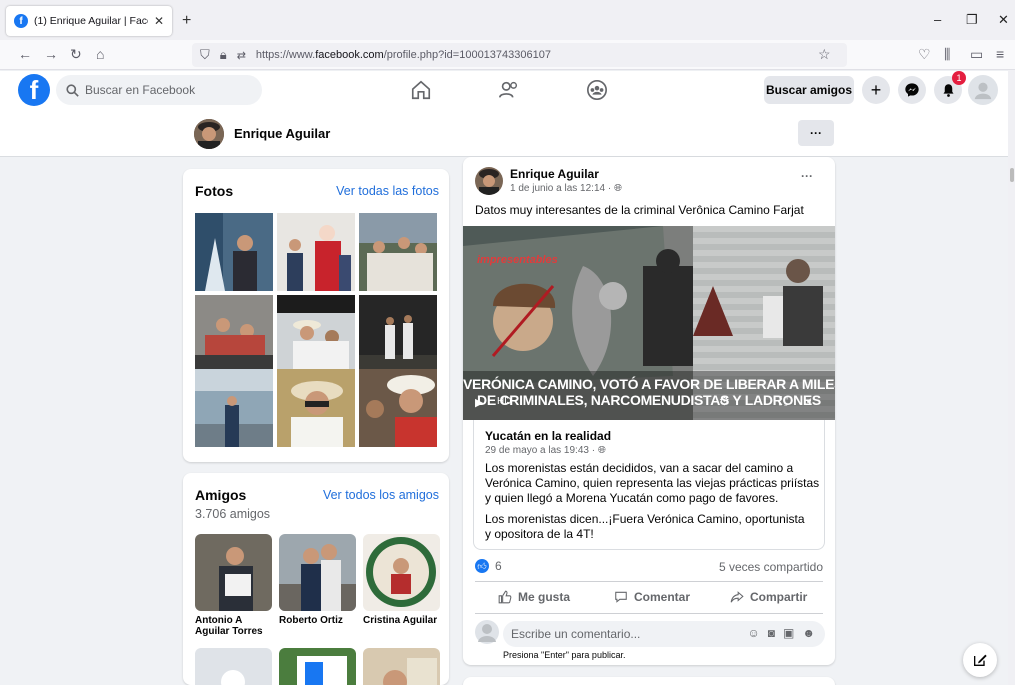 The image size is (1015, 685). What do you see at coordinates (241, 55) in the screenshot?
I see `permissions-icon: ⇄` at bounding box center [241, 55].